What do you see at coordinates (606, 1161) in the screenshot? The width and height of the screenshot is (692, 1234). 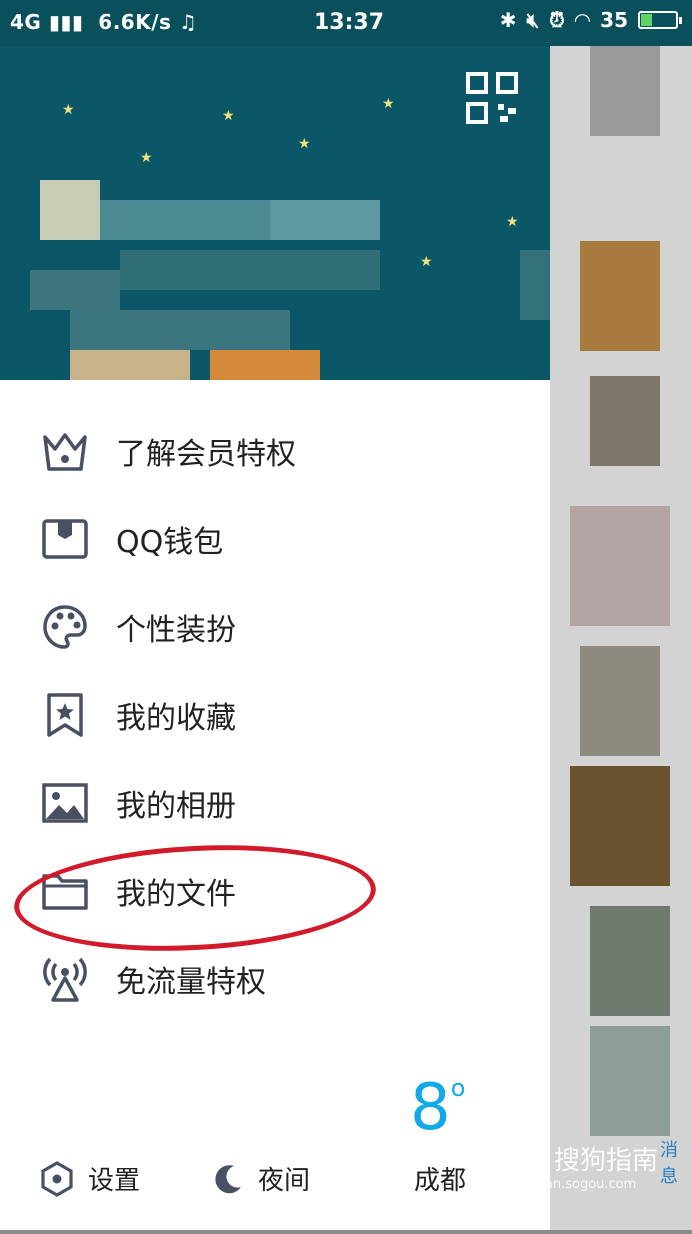 I see `watermark-brand: 搜狗指南` at bounding box center [606, 1161].